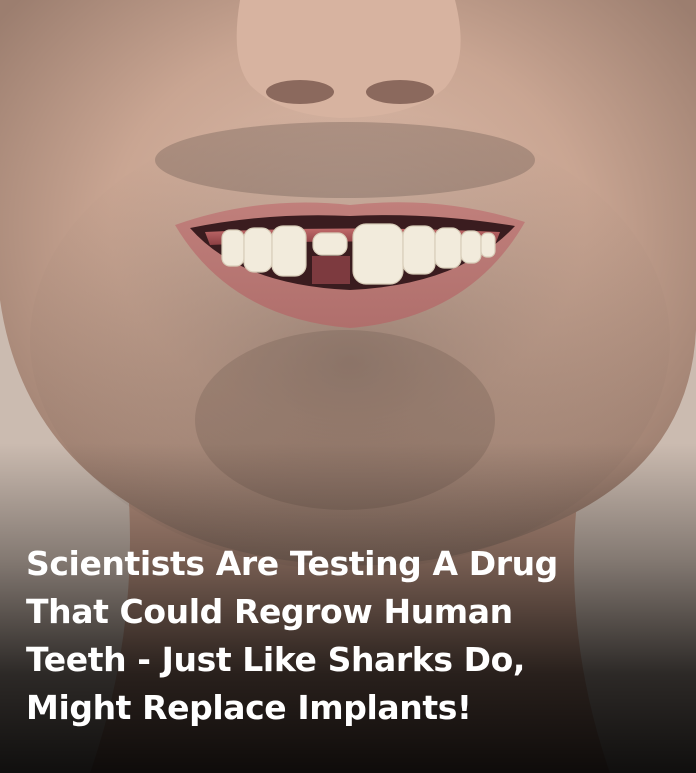 The width and height of the screenshot is (696, 773). Describe the element at coordinates (400, 92) in the screenshot. I see `right-nostril` at that location.